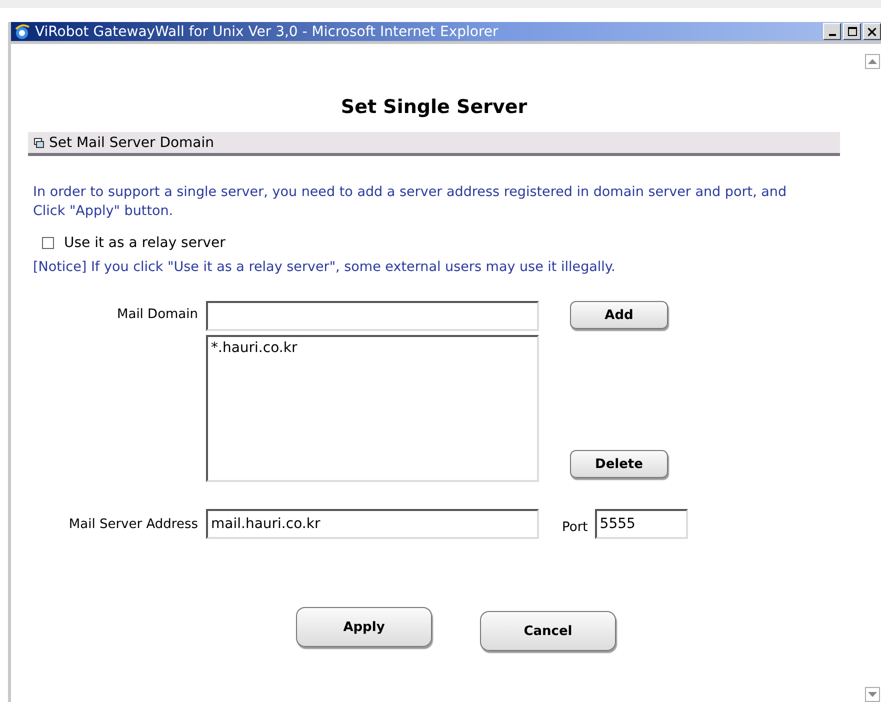 This screenshot has width=881, height=702. Describe the element at coordinates (872, 61) in the screenshot. I see `scroll-up-icon` at that location.